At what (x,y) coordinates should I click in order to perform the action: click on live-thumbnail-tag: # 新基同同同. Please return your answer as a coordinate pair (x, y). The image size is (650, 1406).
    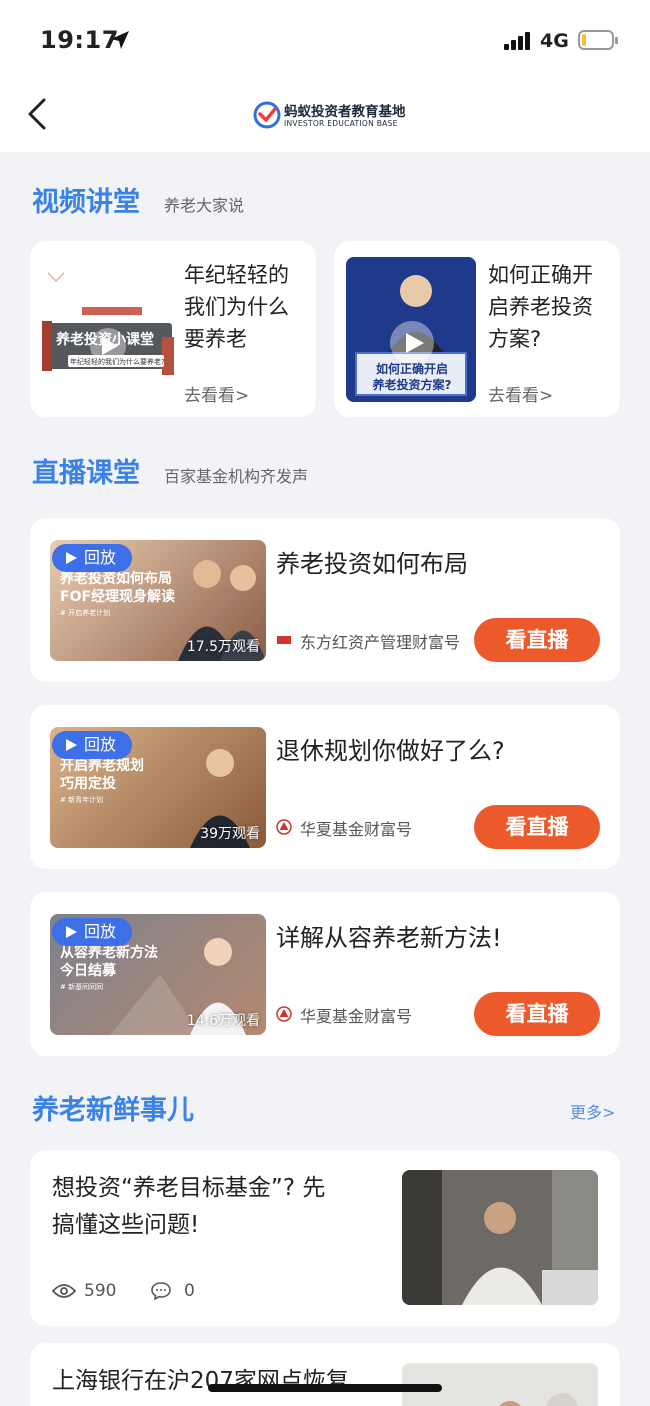
    Looking at the image, I should click on (82, 987).